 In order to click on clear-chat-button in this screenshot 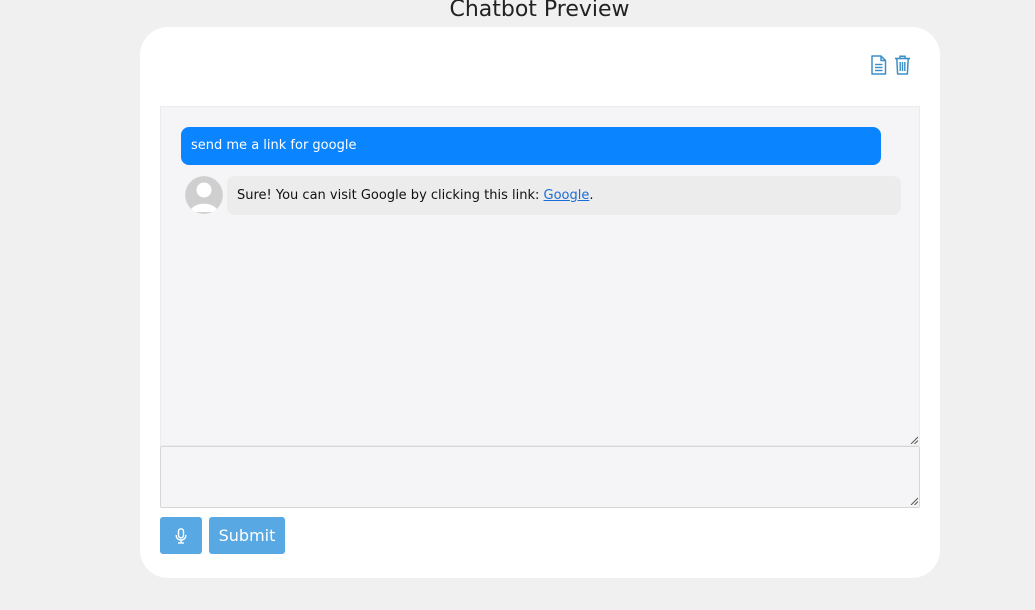, I will do `click(902, 65)`.